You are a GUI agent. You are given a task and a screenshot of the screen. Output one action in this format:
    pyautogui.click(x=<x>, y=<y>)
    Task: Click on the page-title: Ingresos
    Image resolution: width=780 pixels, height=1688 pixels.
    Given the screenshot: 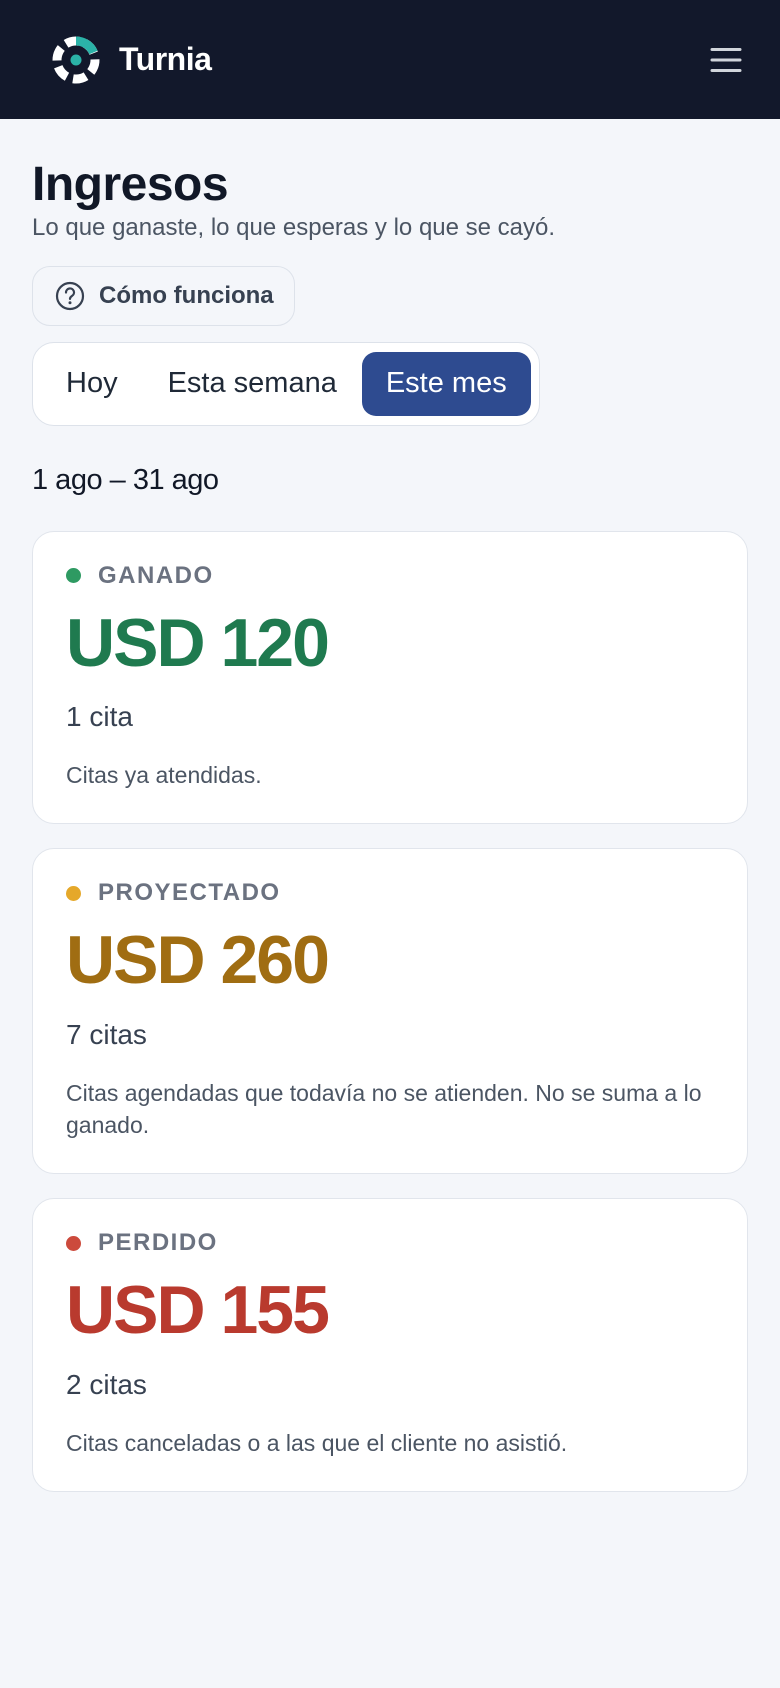 What is the action you would take?
    pyautogui.click(x=130, y=184)
    